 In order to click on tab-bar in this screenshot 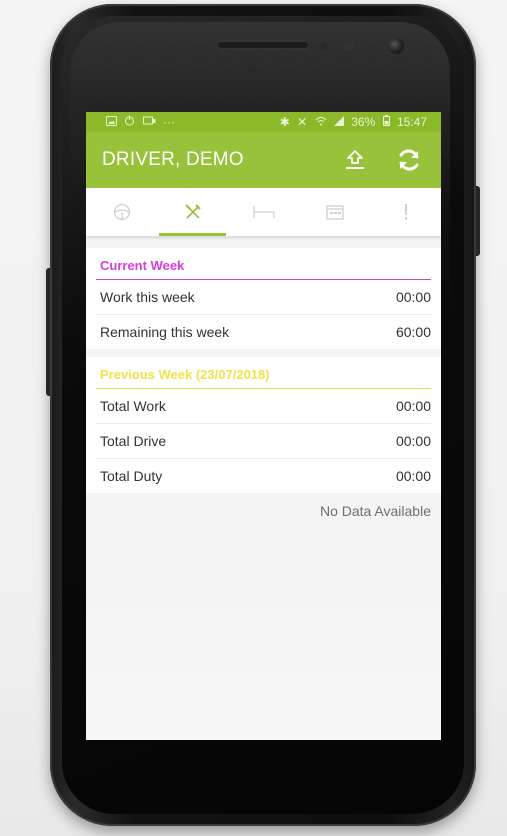, I will do `click(263, 212)`.